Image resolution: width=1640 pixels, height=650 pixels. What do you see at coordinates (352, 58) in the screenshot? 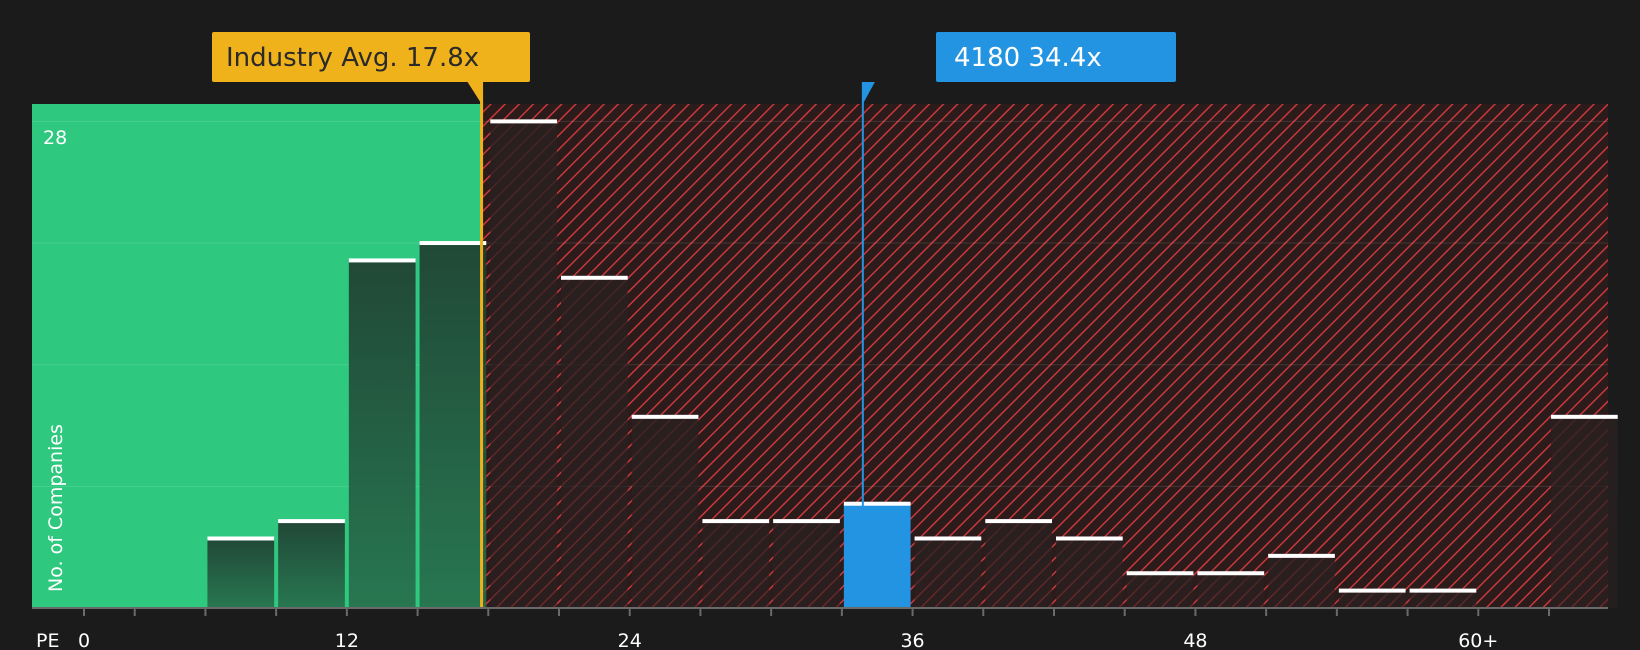
I see `industry-avg-label: Industry Avg. 17.8x` at bounding box center [352, 58].